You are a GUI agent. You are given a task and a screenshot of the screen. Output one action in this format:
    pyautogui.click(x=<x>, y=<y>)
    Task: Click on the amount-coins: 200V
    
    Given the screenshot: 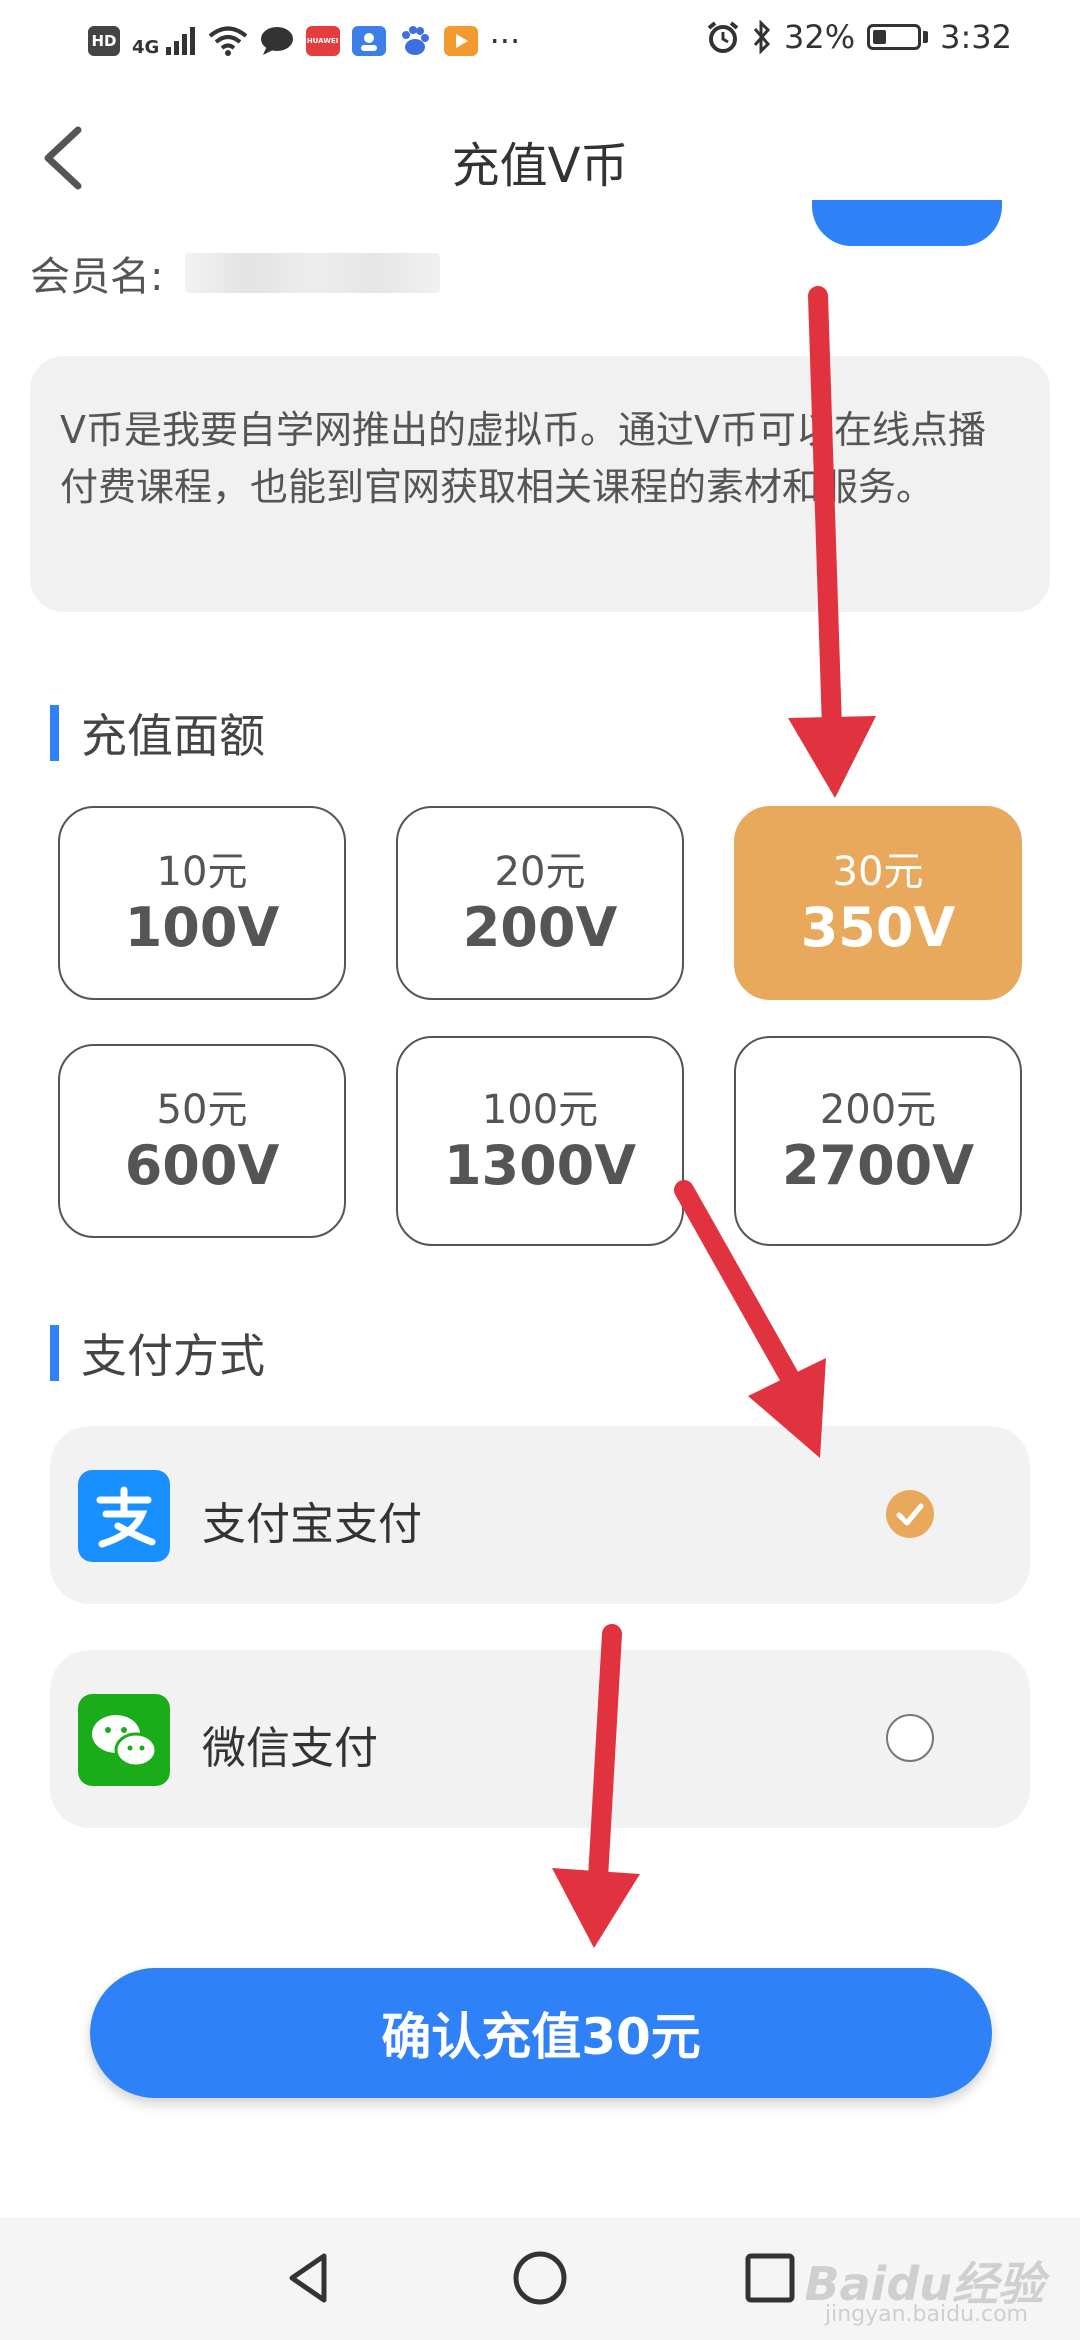 What is the action you would take?
    pyautogui.click(x=540, y=927)
    